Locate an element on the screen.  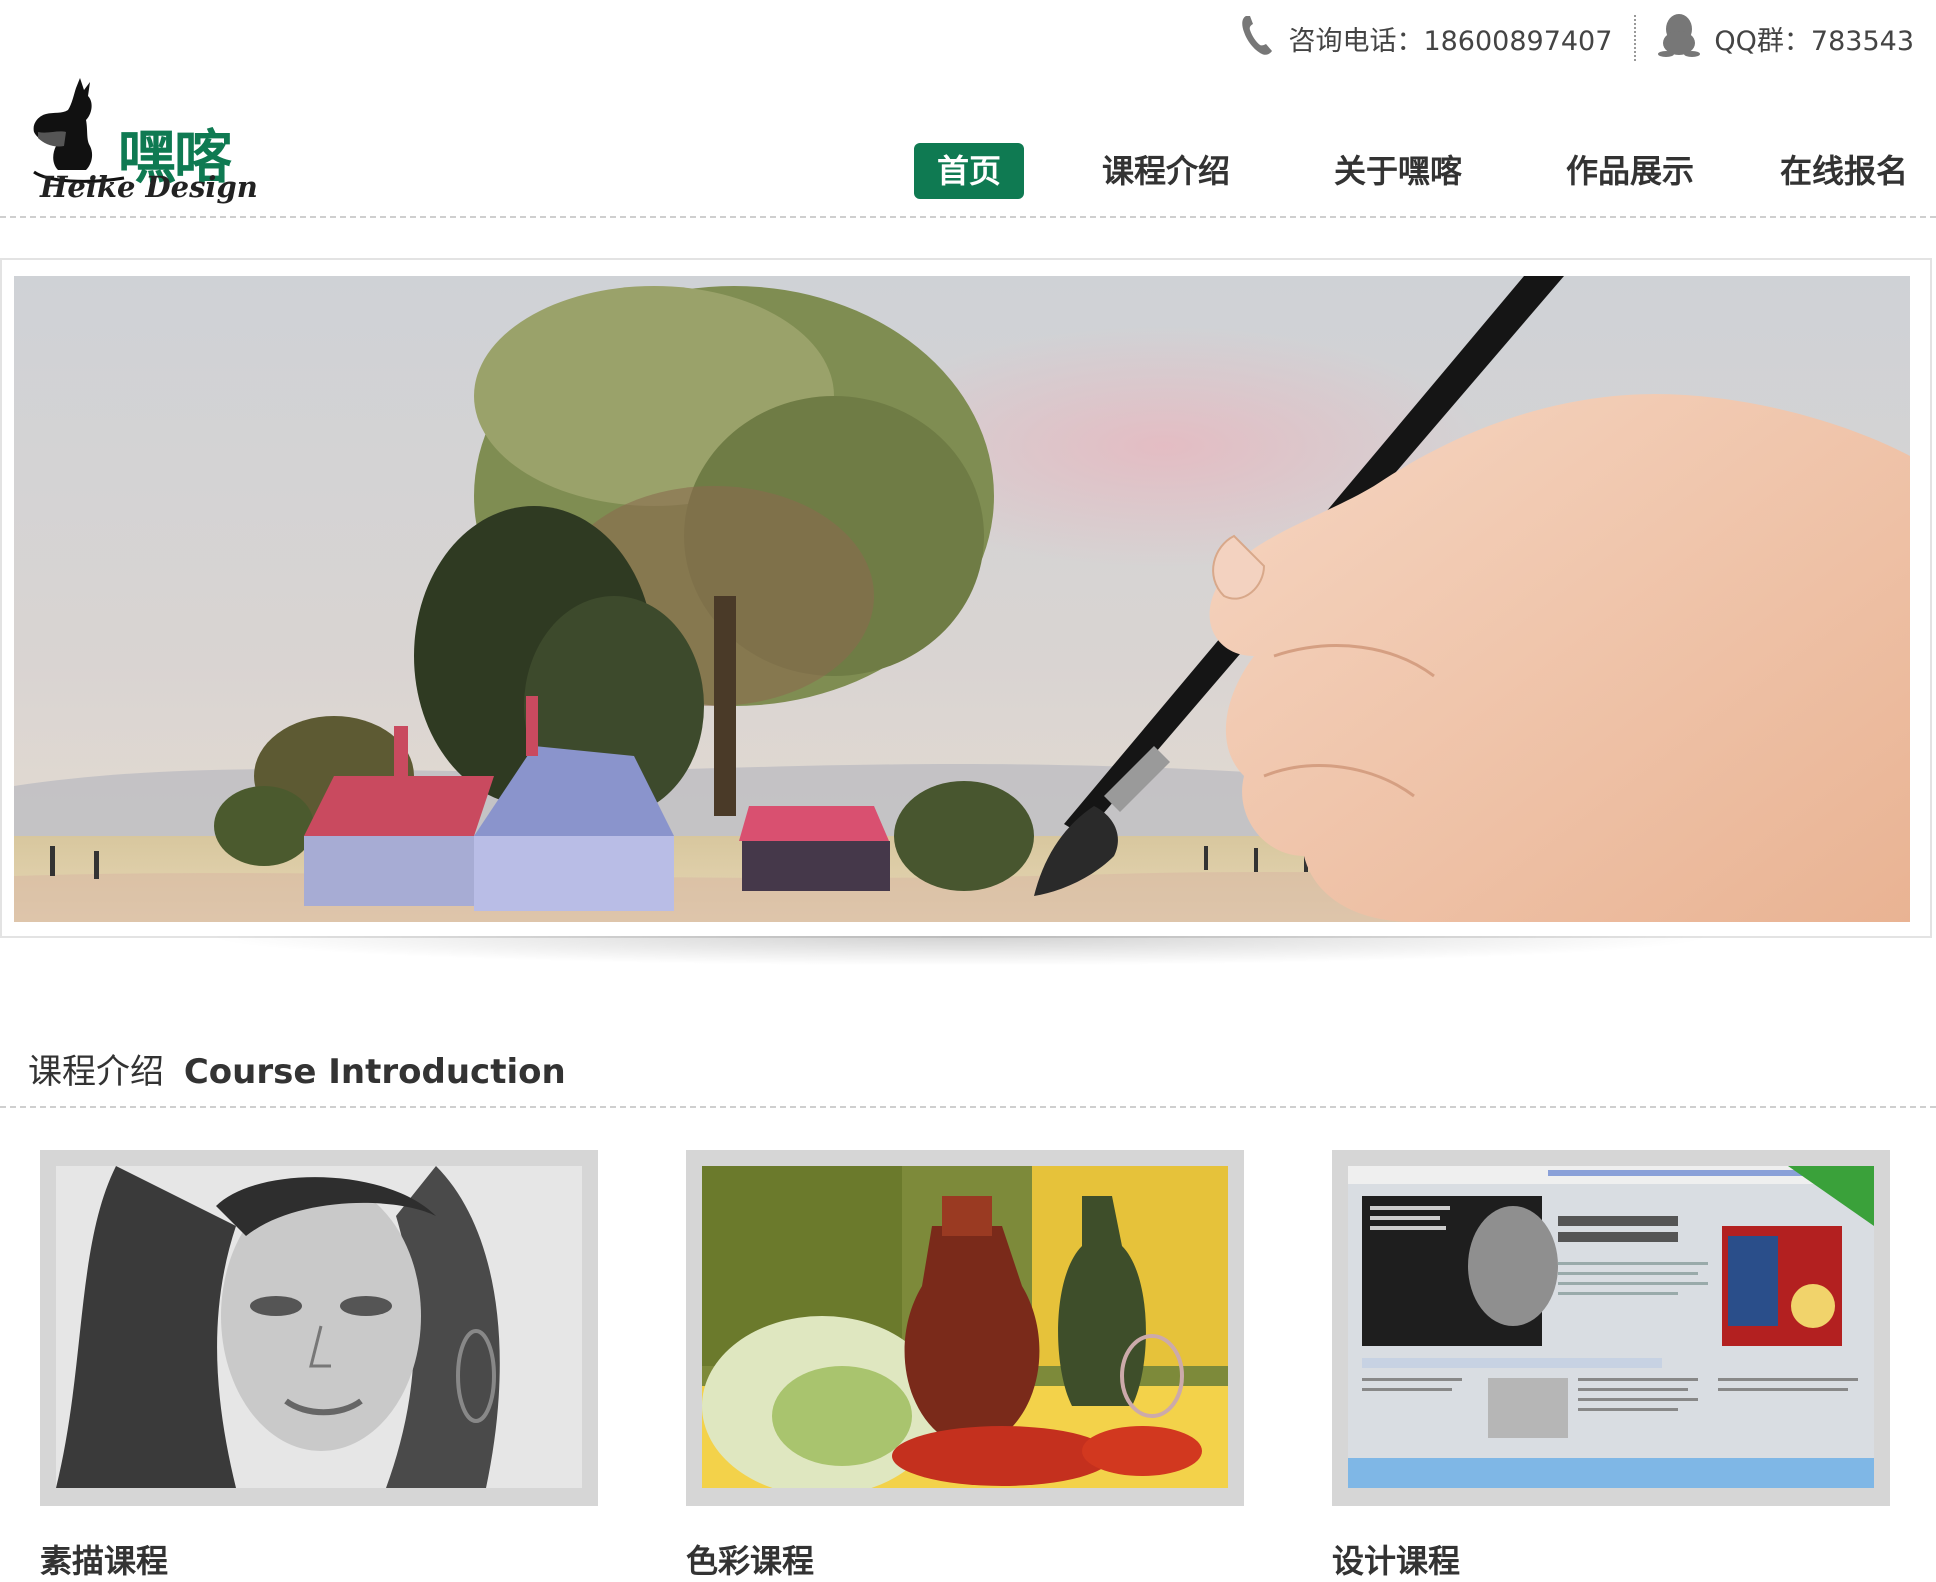
section-title: 课程介绍 Course Introduction is located at coordinates (297, 1068).